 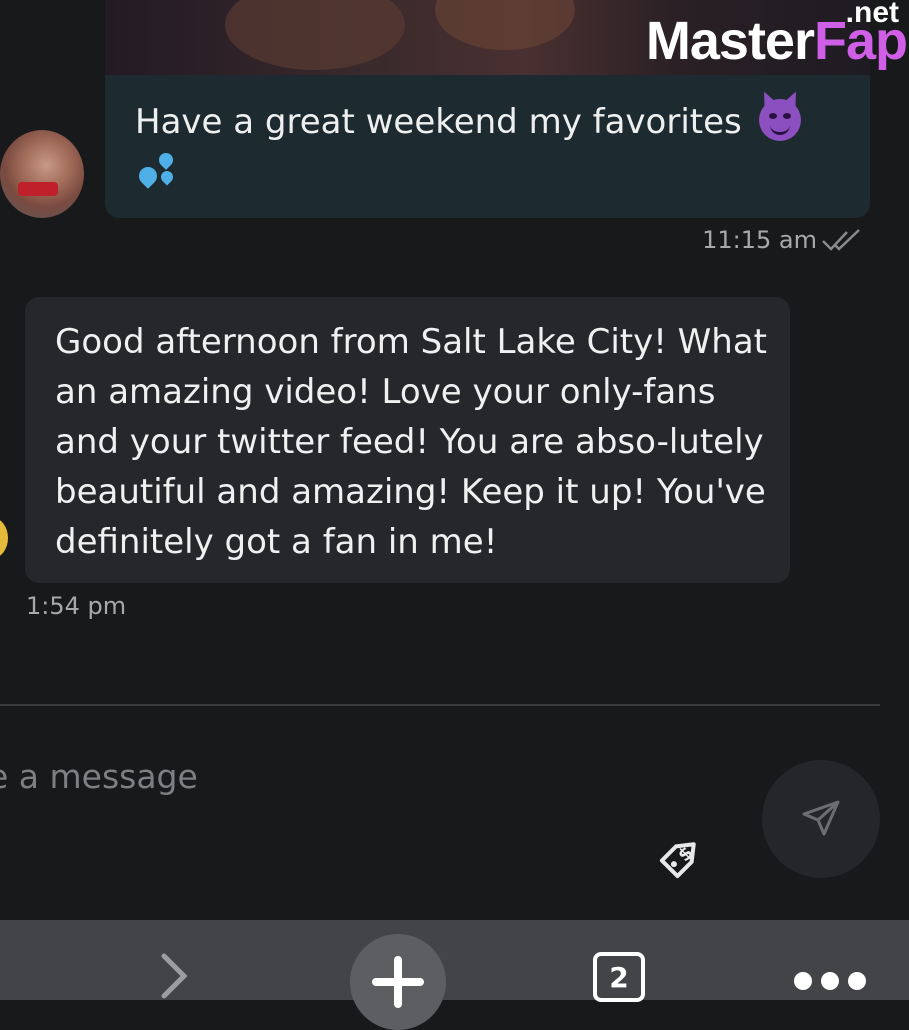 I want to click on send-icon, so click(x=821, y=818).